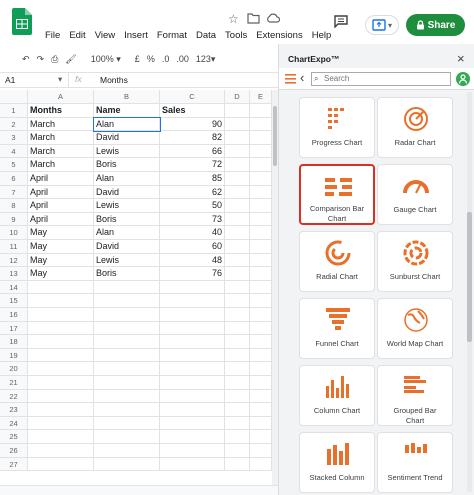  Describe the element at coordinates (14, 383) in the screenshot. I see `row-header-21: 21` at that location.